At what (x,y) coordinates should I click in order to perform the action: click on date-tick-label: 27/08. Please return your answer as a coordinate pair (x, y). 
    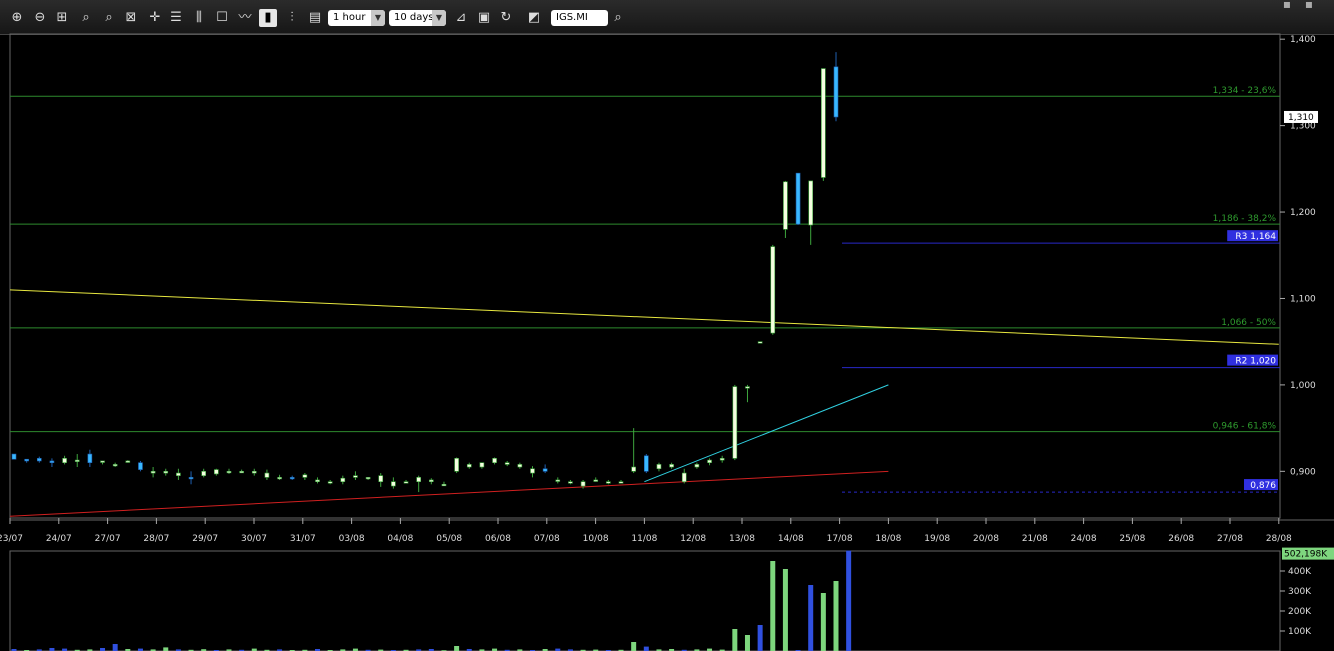
    Looking at the image, I should click on (1230, 539).